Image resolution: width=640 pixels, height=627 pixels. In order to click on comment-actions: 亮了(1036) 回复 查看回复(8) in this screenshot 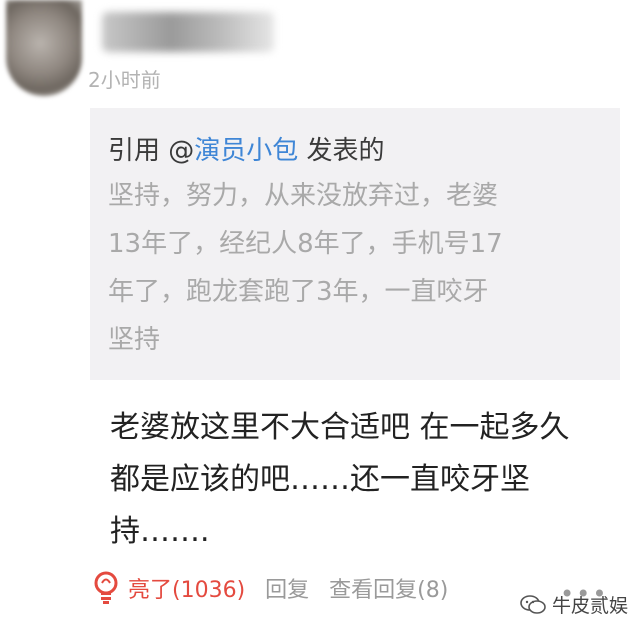, I will do `click(270, 588)`.